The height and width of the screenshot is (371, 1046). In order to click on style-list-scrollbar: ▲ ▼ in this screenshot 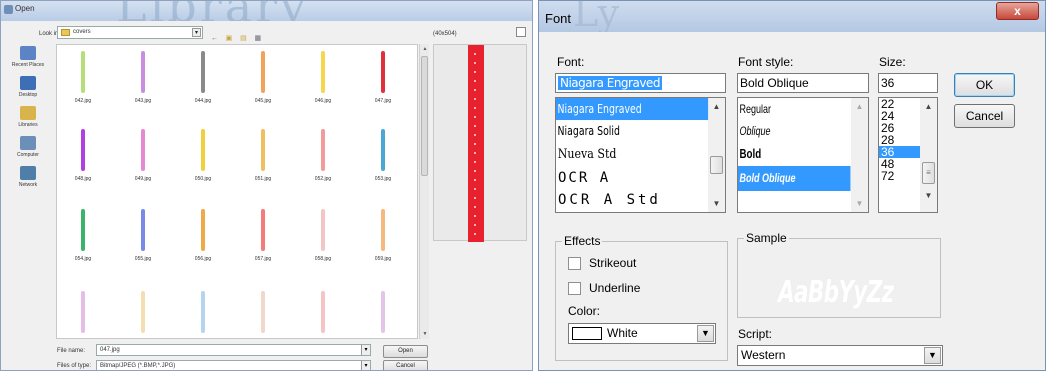, I will do `click(859, 155)`.